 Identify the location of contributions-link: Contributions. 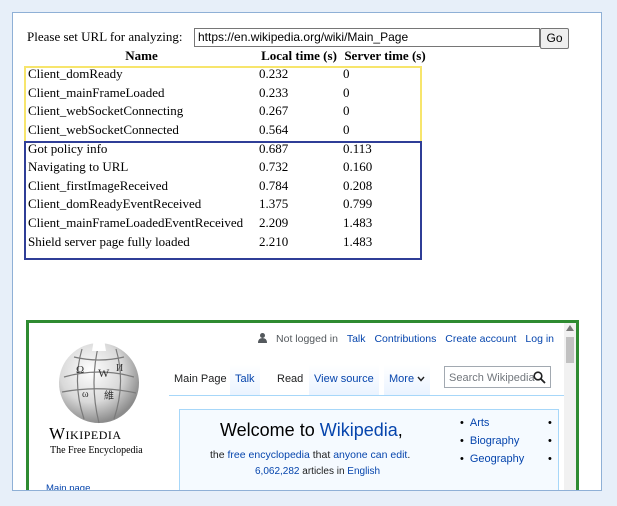
(405, 339).